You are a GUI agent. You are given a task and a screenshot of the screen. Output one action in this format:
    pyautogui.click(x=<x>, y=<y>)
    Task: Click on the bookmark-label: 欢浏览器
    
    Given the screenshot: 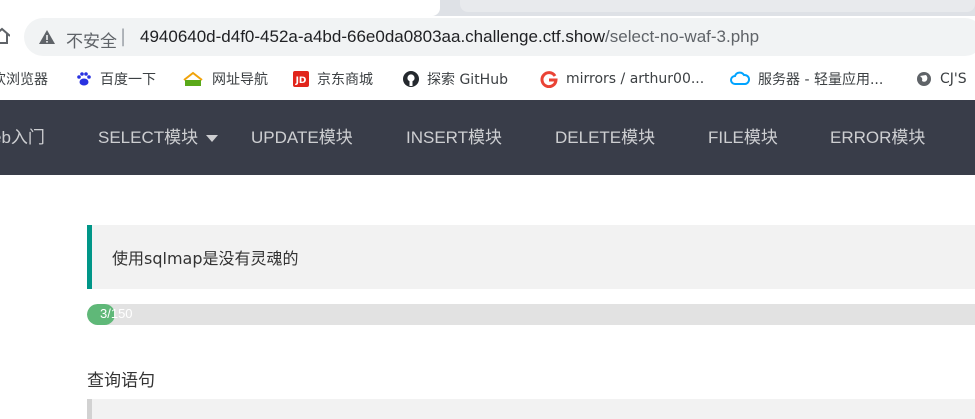 What is the action you would take?
    pyautogui.click(x=24, y=80)
    